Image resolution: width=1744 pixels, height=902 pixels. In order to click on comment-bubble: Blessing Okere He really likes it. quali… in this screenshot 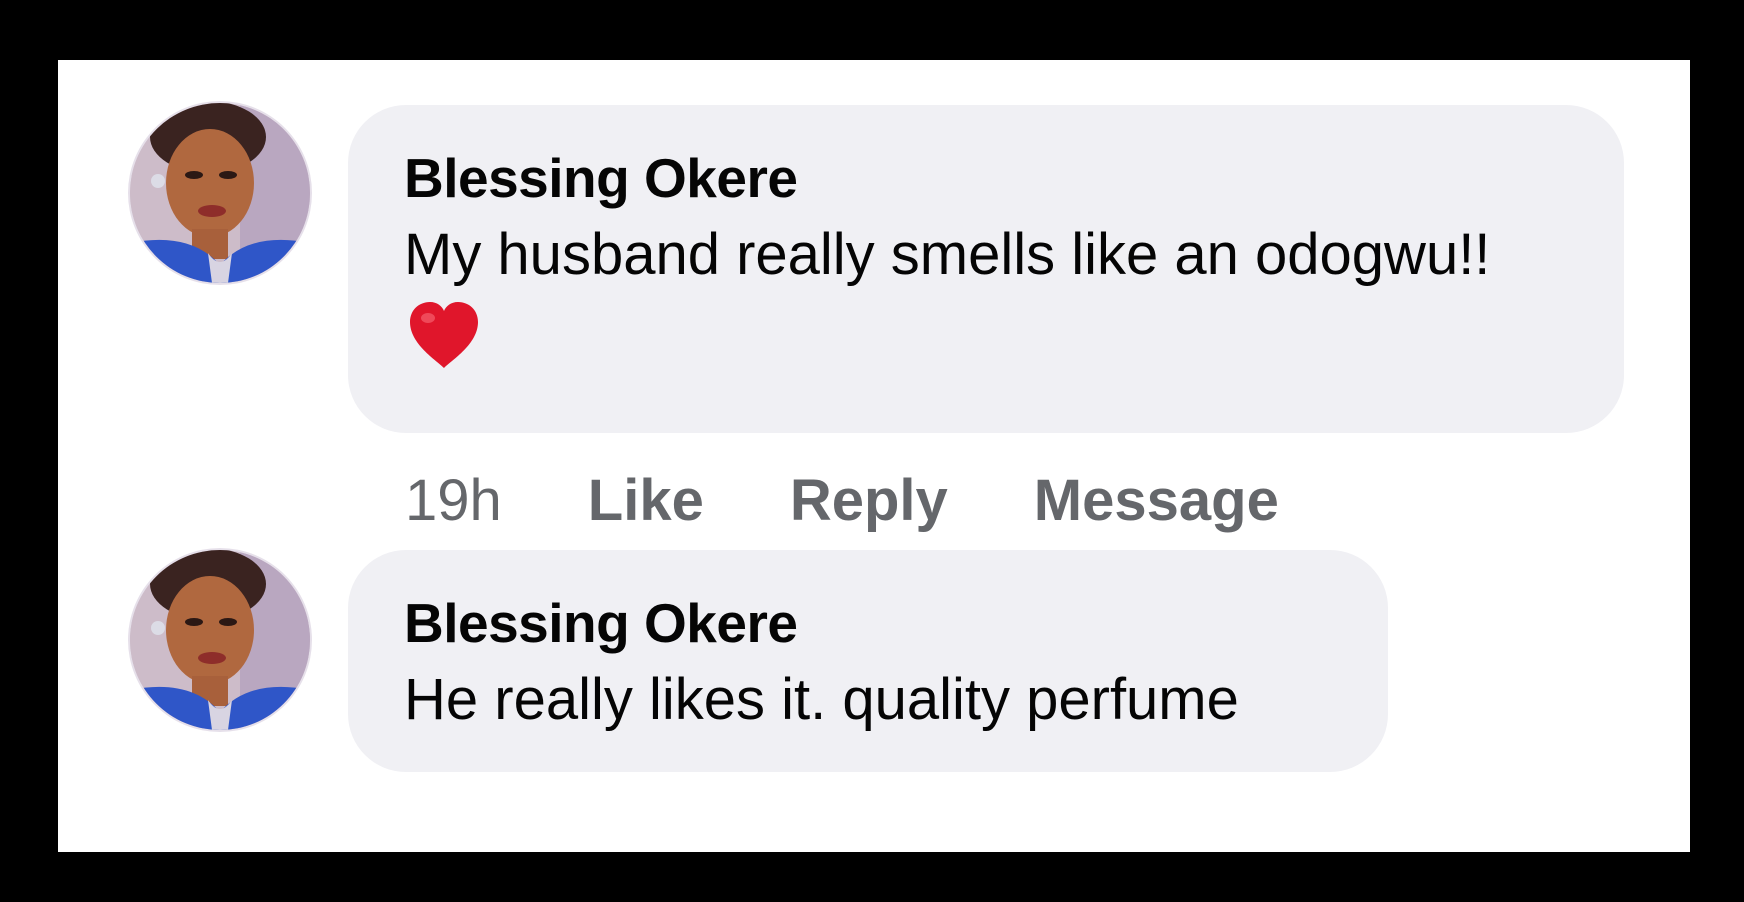, I will do `click(868, 661)`.